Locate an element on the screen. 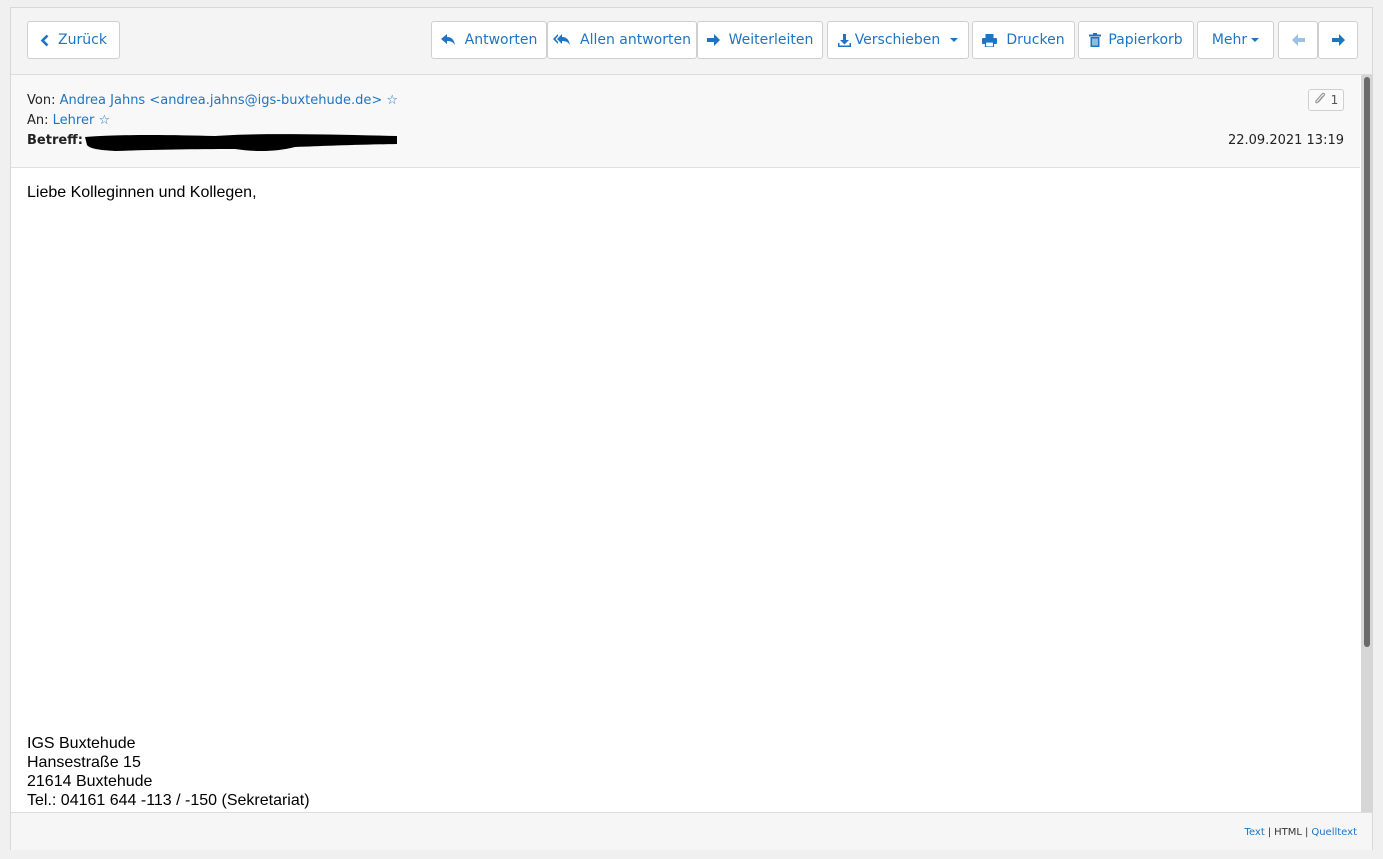 The height and width of the screenshot is (859, 1383). more-button: Mehr is located at coordinates (1235, 40).